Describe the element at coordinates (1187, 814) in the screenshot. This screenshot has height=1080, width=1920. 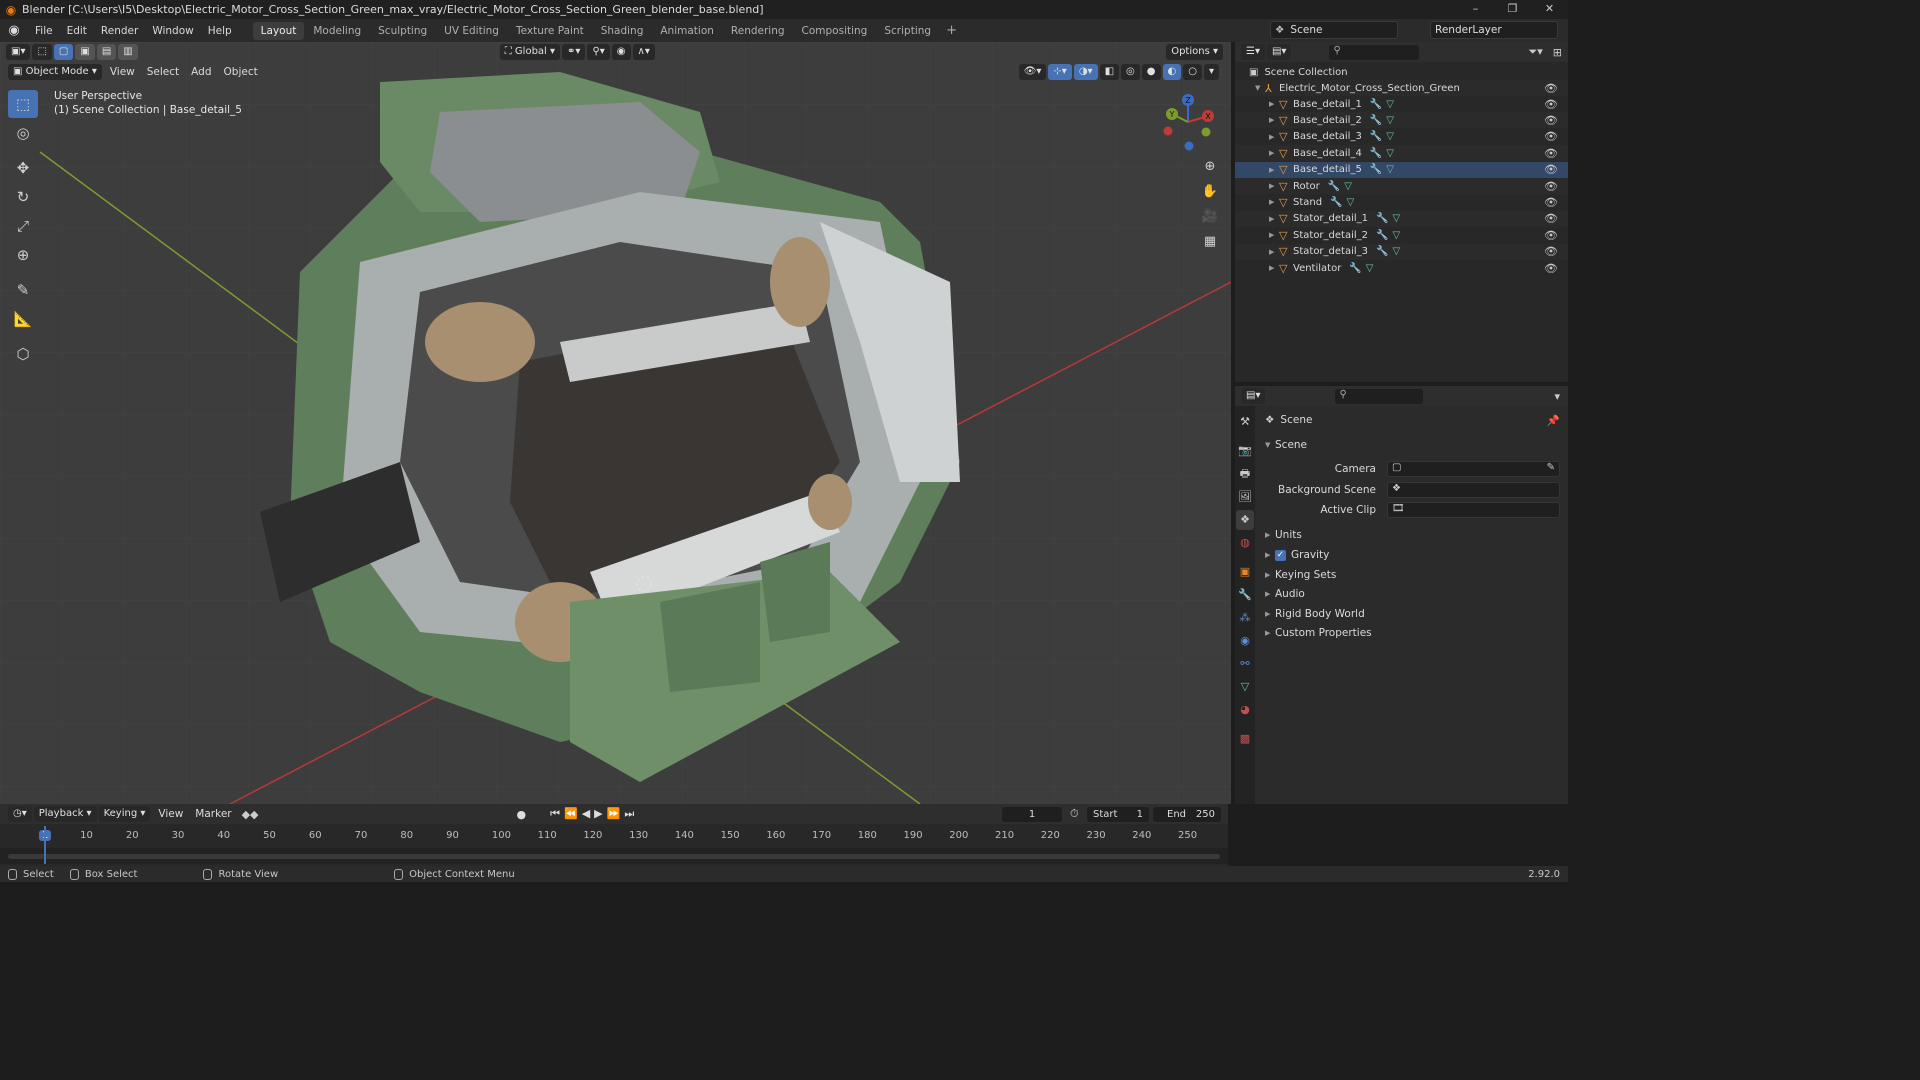
I see `end-frame-field: End 250` at that location.